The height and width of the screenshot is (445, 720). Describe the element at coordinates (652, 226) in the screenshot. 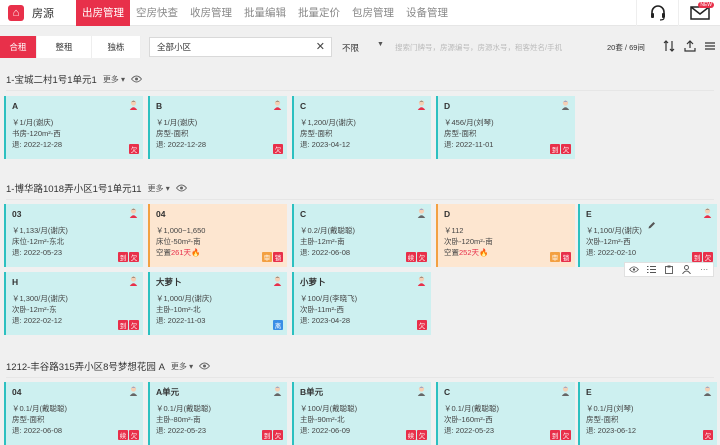

I see `edit-icon` at that location.